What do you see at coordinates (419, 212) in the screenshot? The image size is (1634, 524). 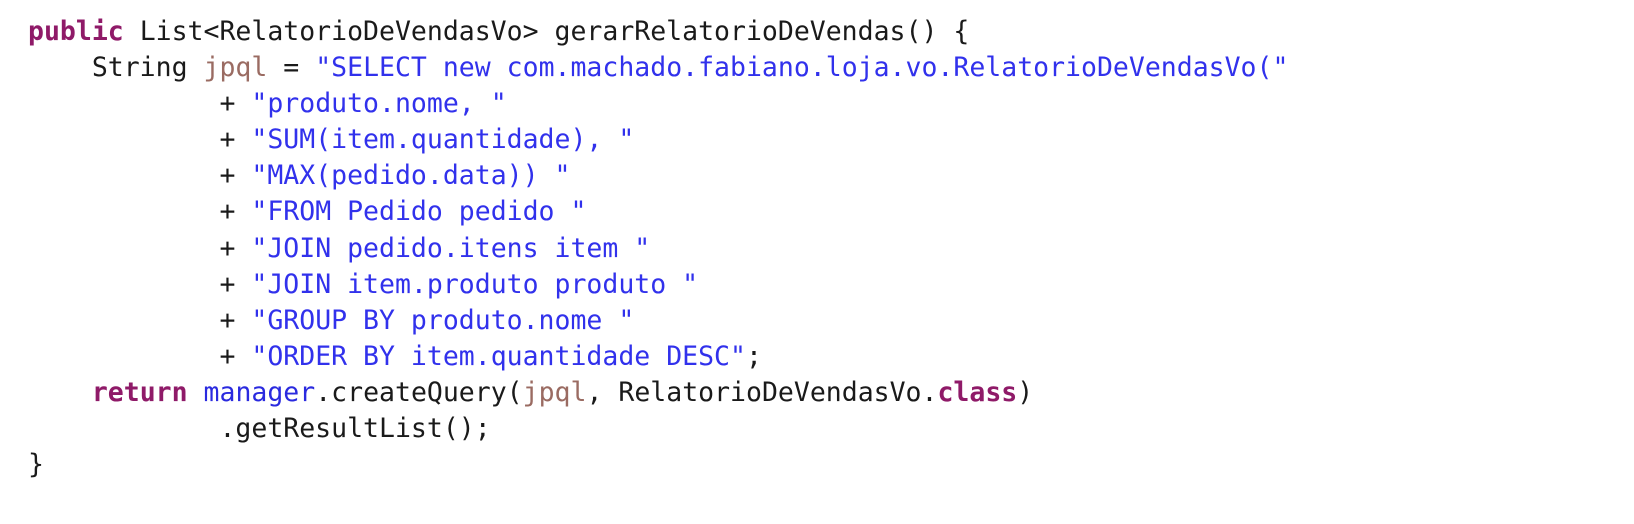 I see `code-token-string: "FROM Pedido pedido "` at bounding box center [419, 212].